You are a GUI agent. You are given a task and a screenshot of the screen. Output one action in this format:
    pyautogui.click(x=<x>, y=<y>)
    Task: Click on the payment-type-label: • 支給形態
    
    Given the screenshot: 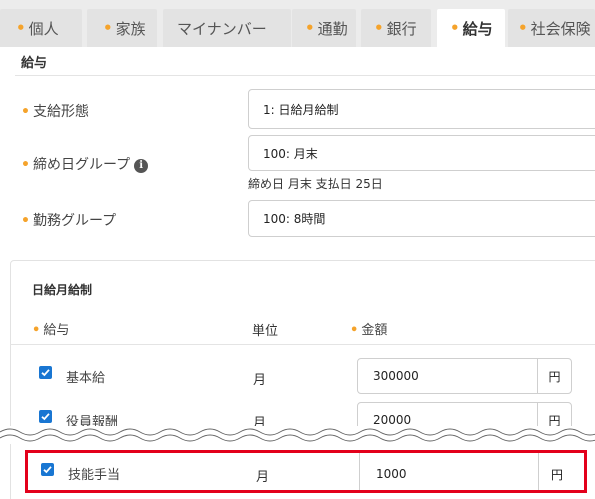 What is the action you would take?
    pyautogui.click(x=55, y=111)
    